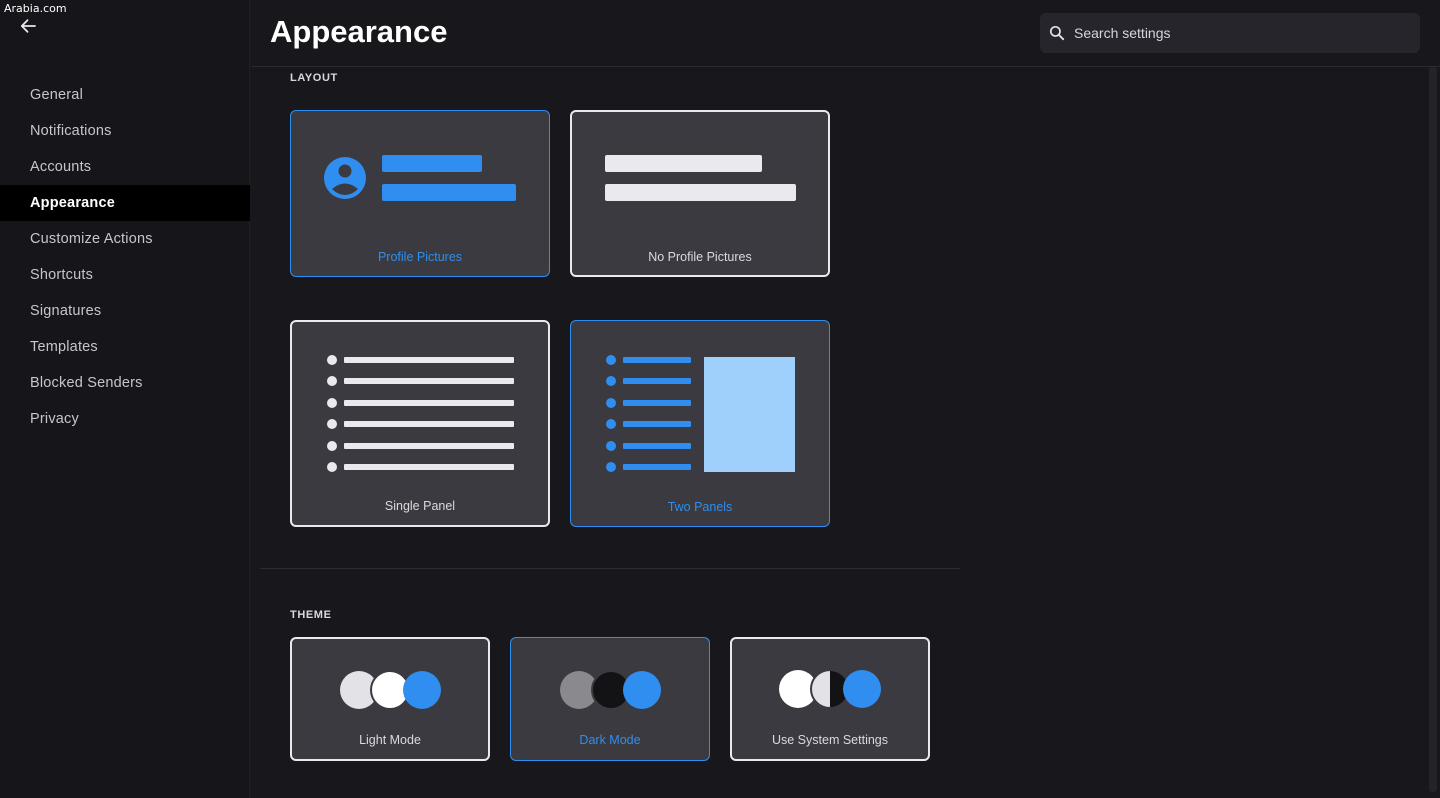 This screenshot has height=798, width=1440. What do you see at coordinates (700, 507) in the screenshot?
I see `card-label: Two Panels` at bounding box center [700, 507].